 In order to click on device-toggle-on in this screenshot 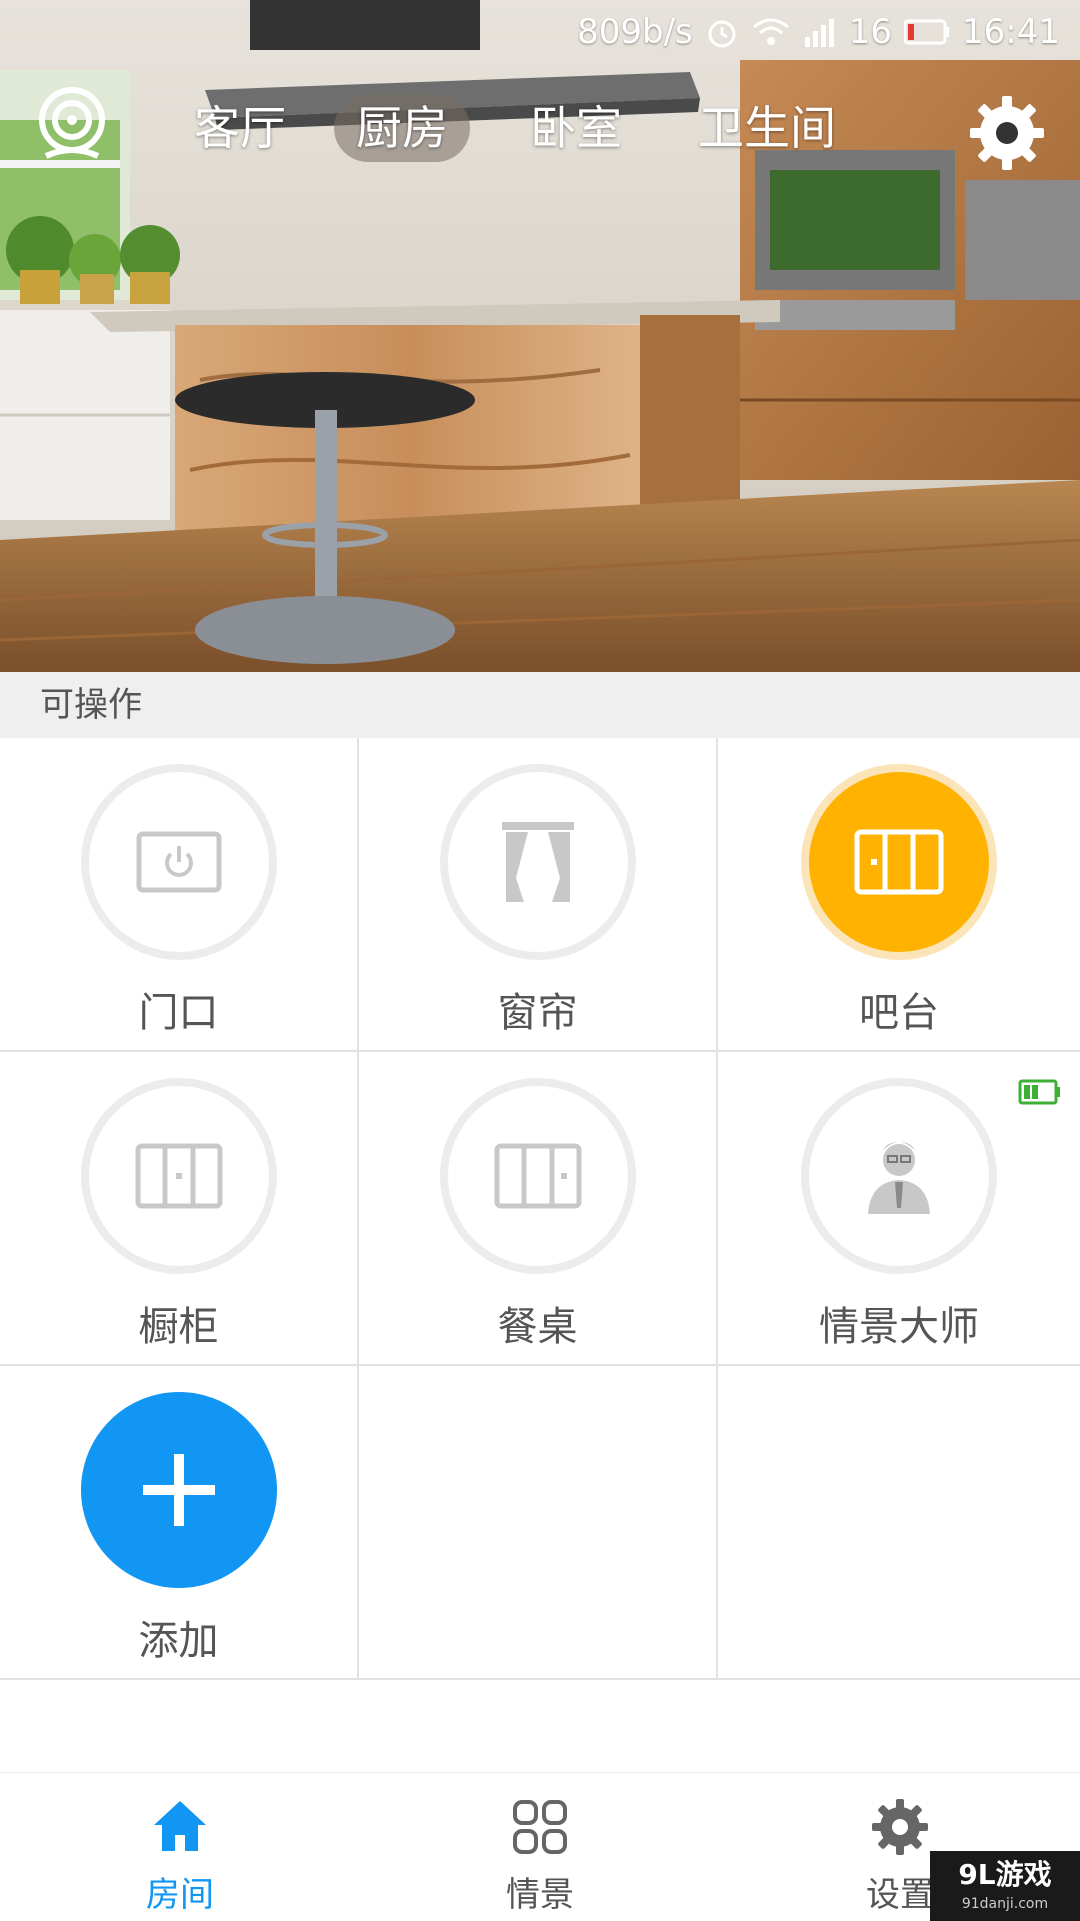, I will do `click(899, 862)`.